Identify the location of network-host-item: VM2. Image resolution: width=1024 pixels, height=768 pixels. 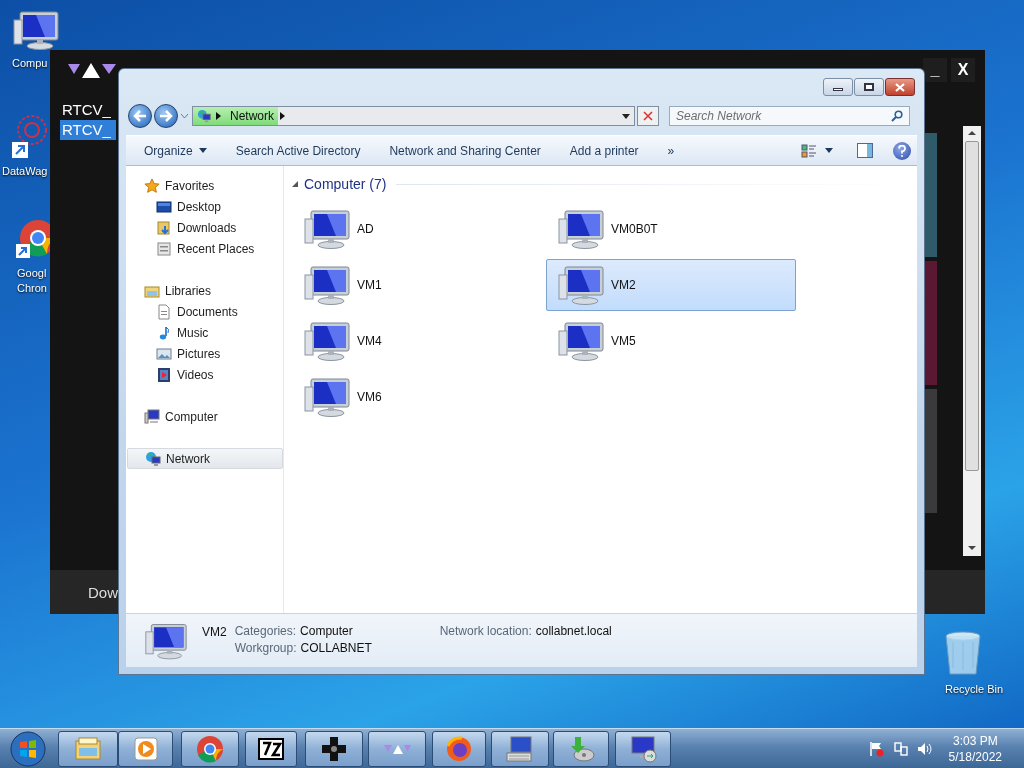
(671, 285).